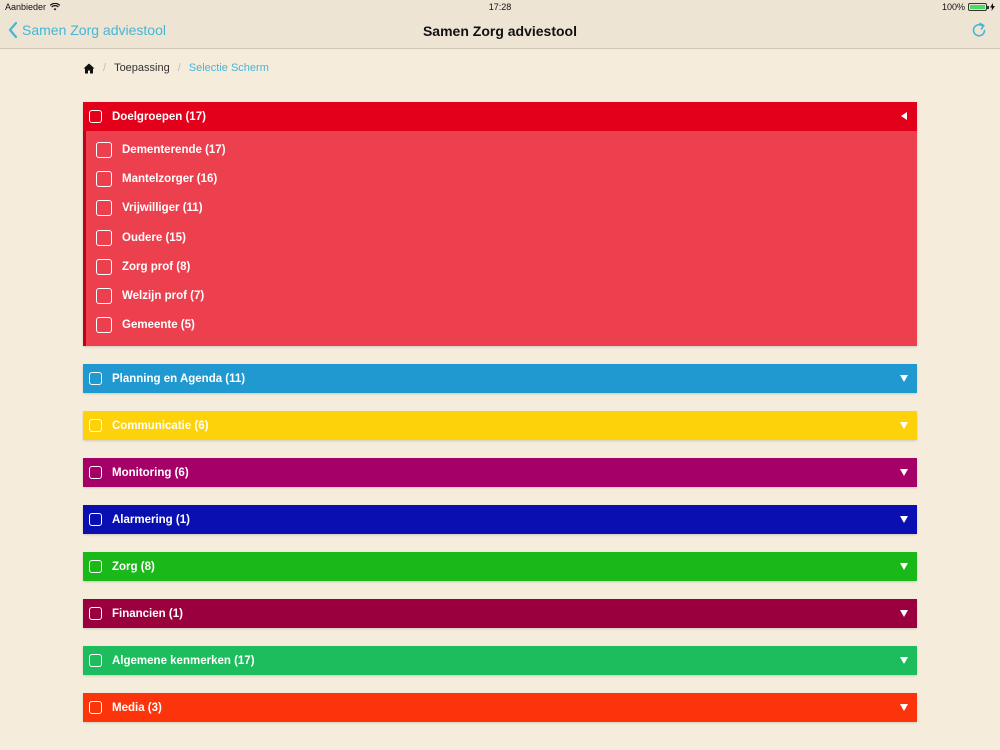 This screenshot has height=750, width=1000. Describe the element at coordinates (501, 208) in the screenshot. I see `subcategory-item: Vrijwilliger (11)` at that location.